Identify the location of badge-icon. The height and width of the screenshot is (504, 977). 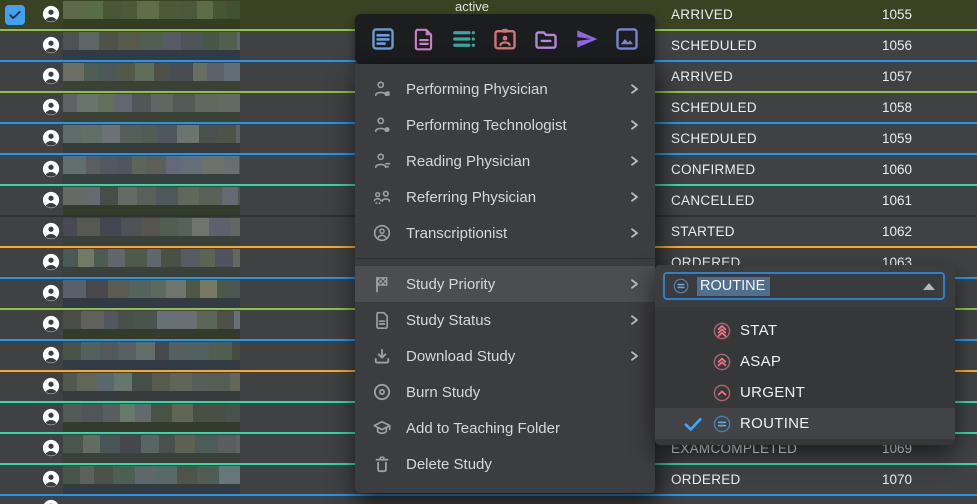
(505, 39).